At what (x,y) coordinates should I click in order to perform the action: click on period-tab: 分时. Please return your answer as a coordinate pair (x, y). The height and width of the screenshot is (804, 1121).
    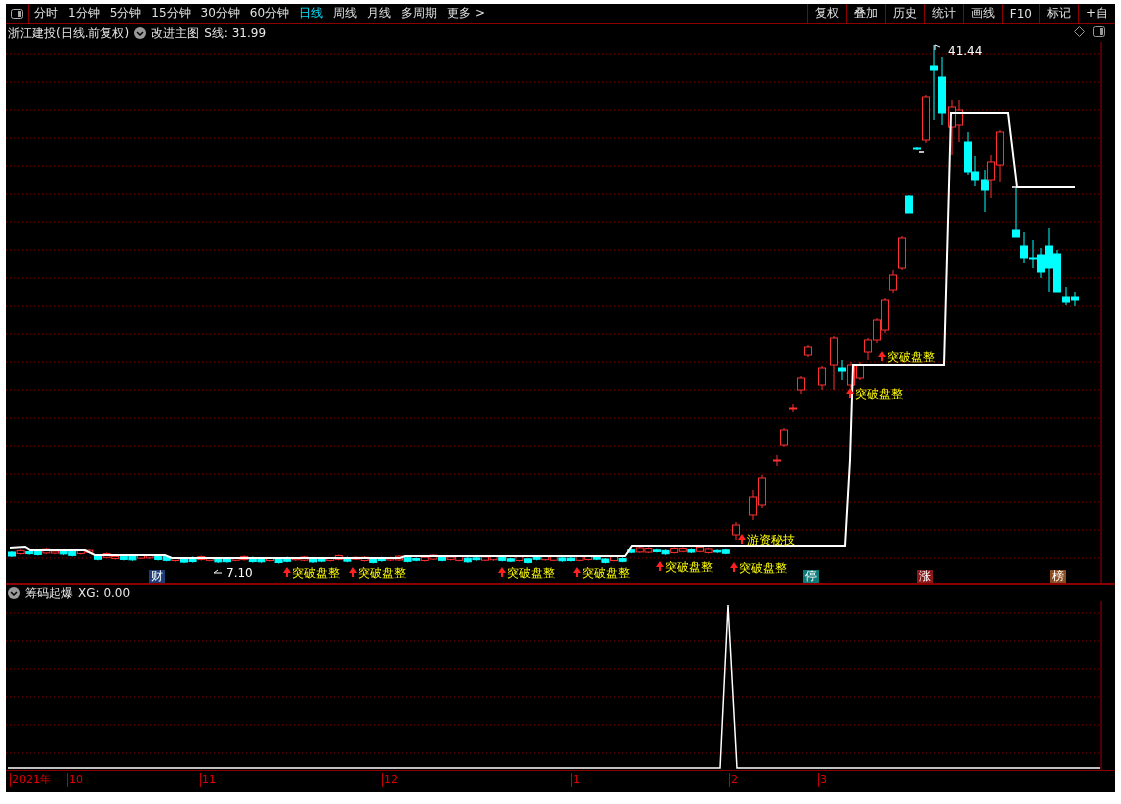
    Looking at the image, I should click on (46, 13).